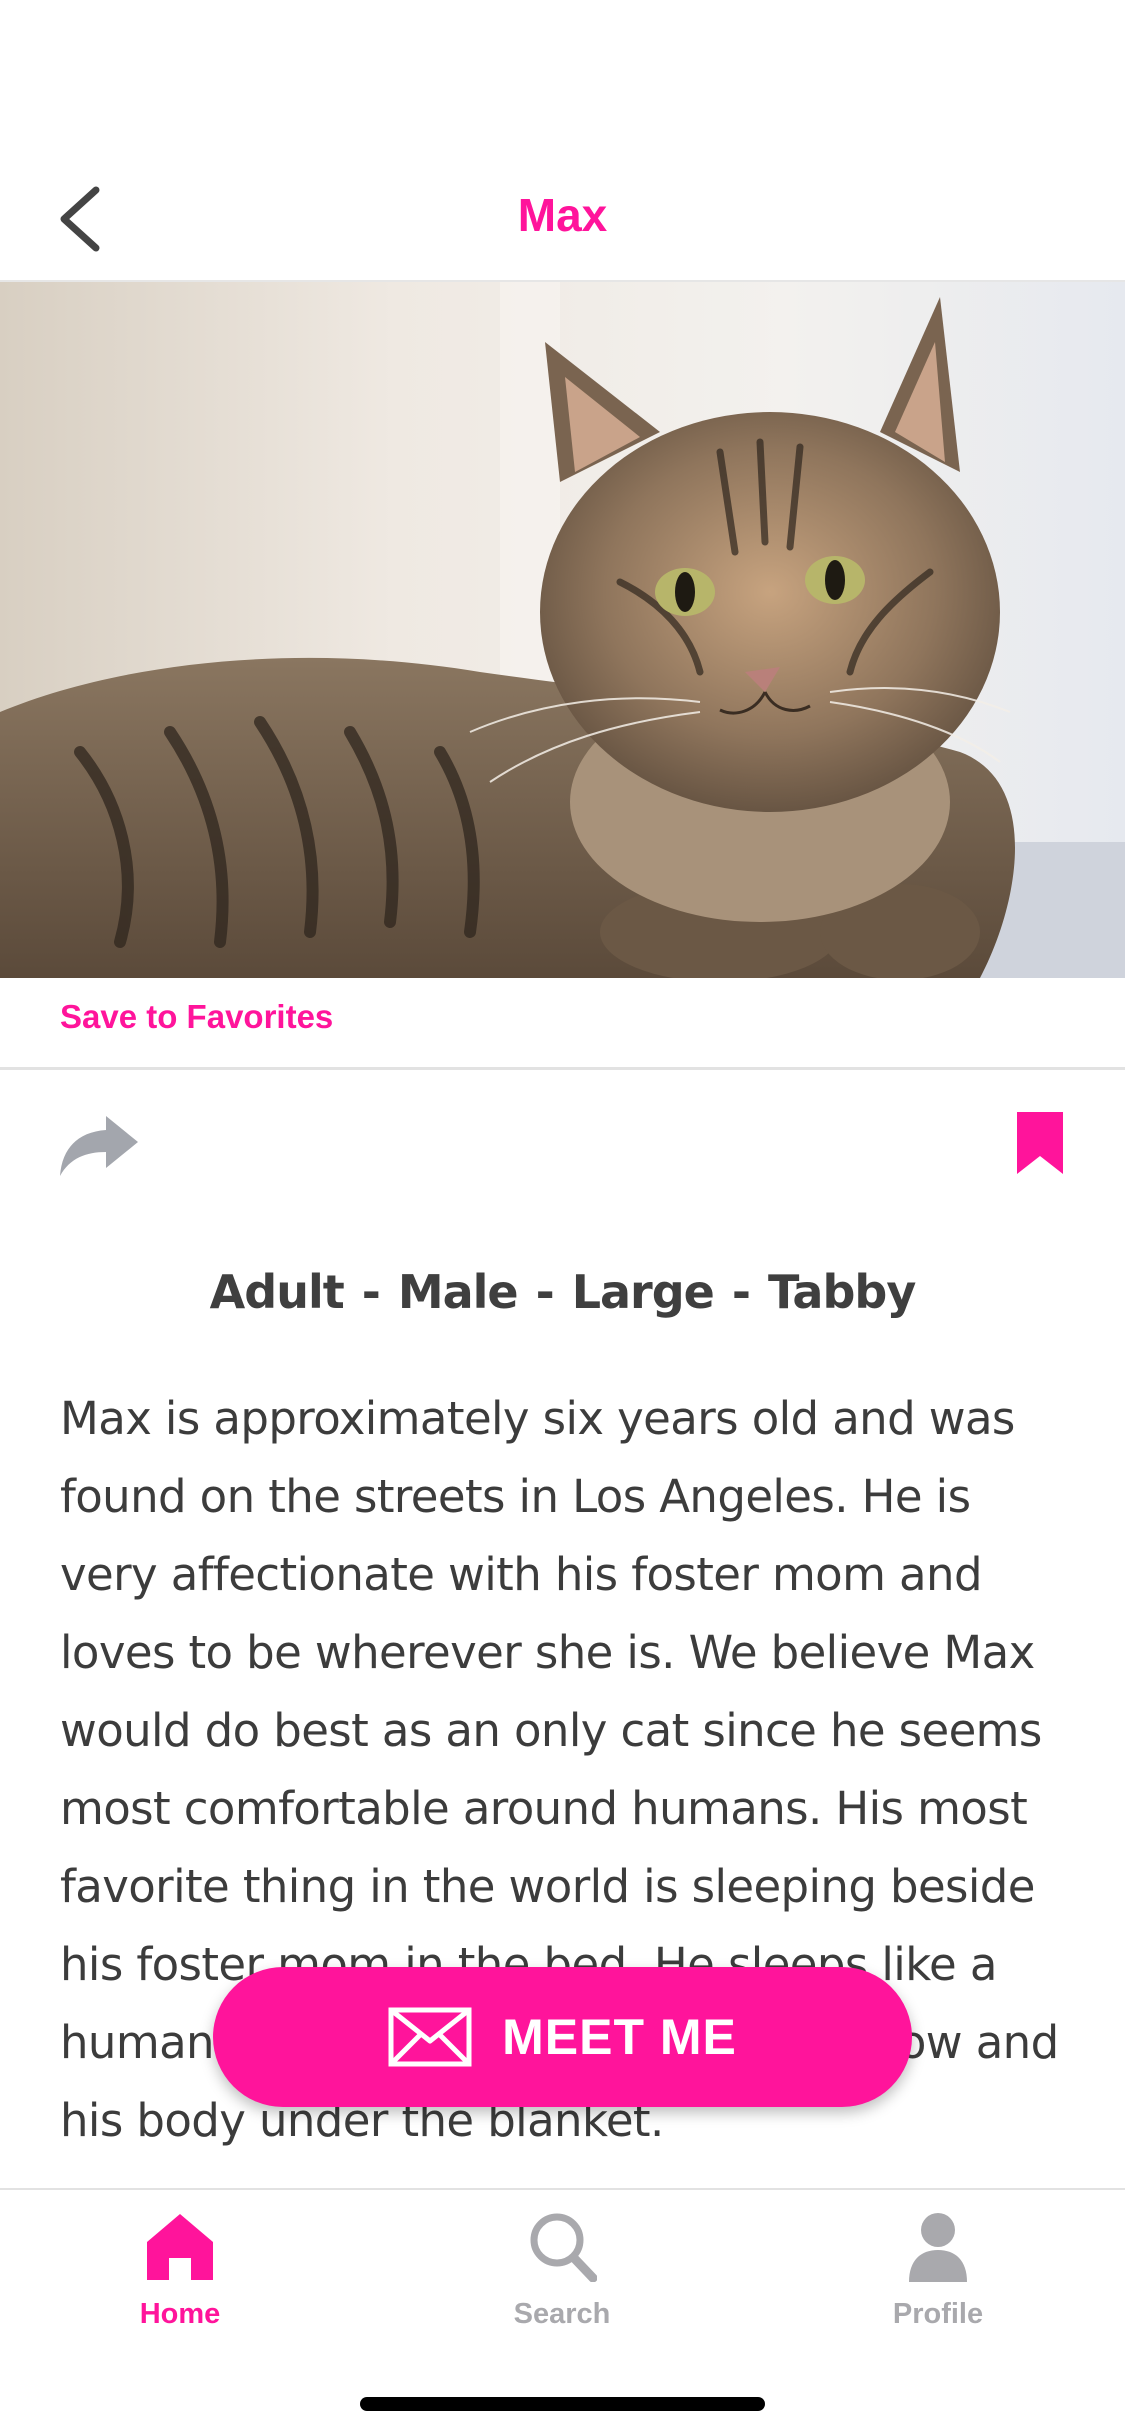  Describe the element at coordinates (938, 2247) in the screenshot. I see `profile-icon` at that location.